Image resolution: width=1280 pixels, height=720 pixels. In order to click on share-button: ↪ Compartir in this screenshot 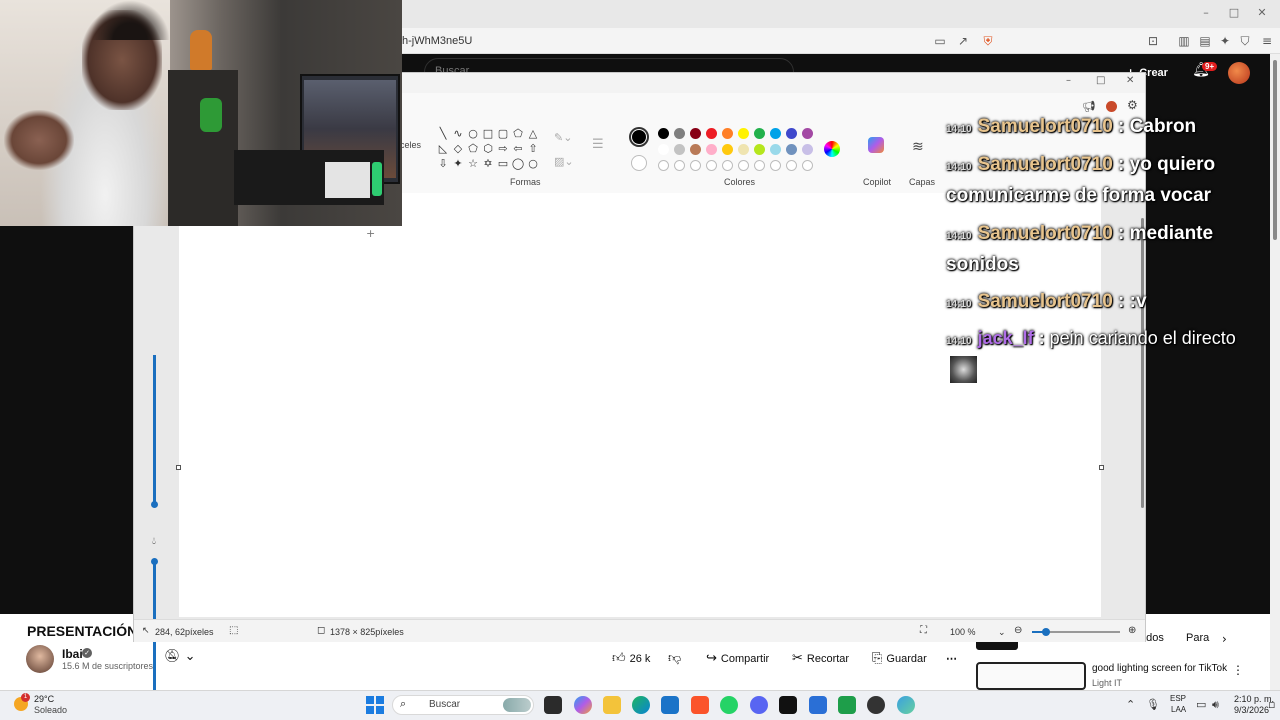, I will do `click(737, 659)`.